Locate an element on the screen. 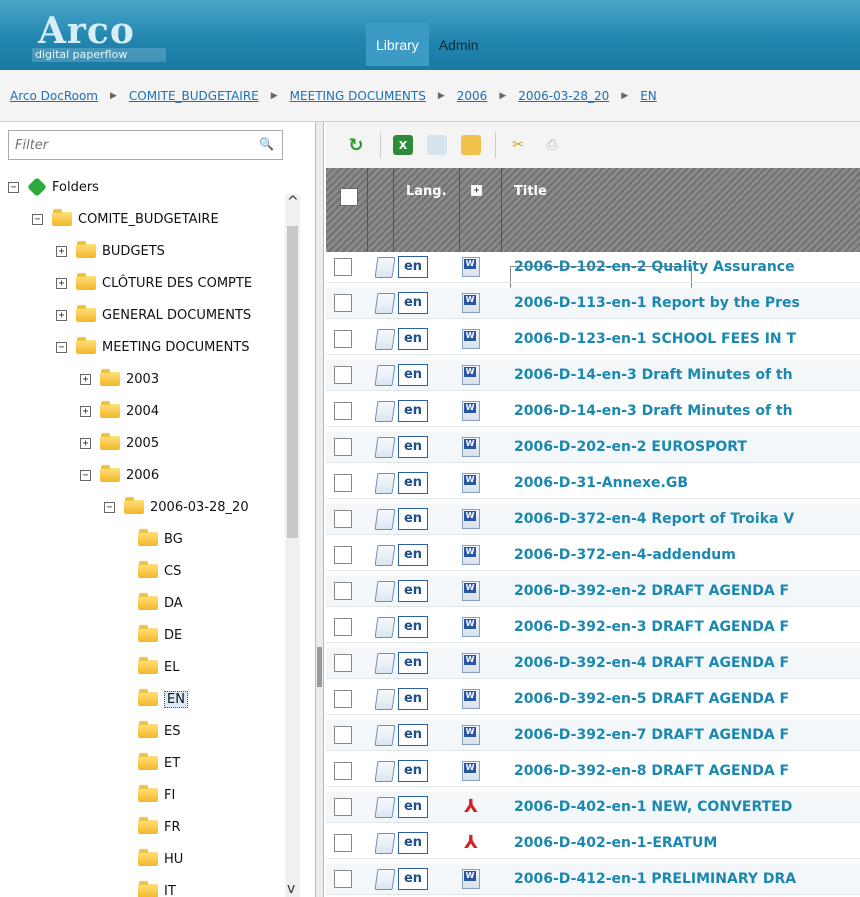 The height and width of the screenshot is (897, 860). breadcrumb-meeting: MEETING DOCUMENTS is located at coordinates (358, 96).